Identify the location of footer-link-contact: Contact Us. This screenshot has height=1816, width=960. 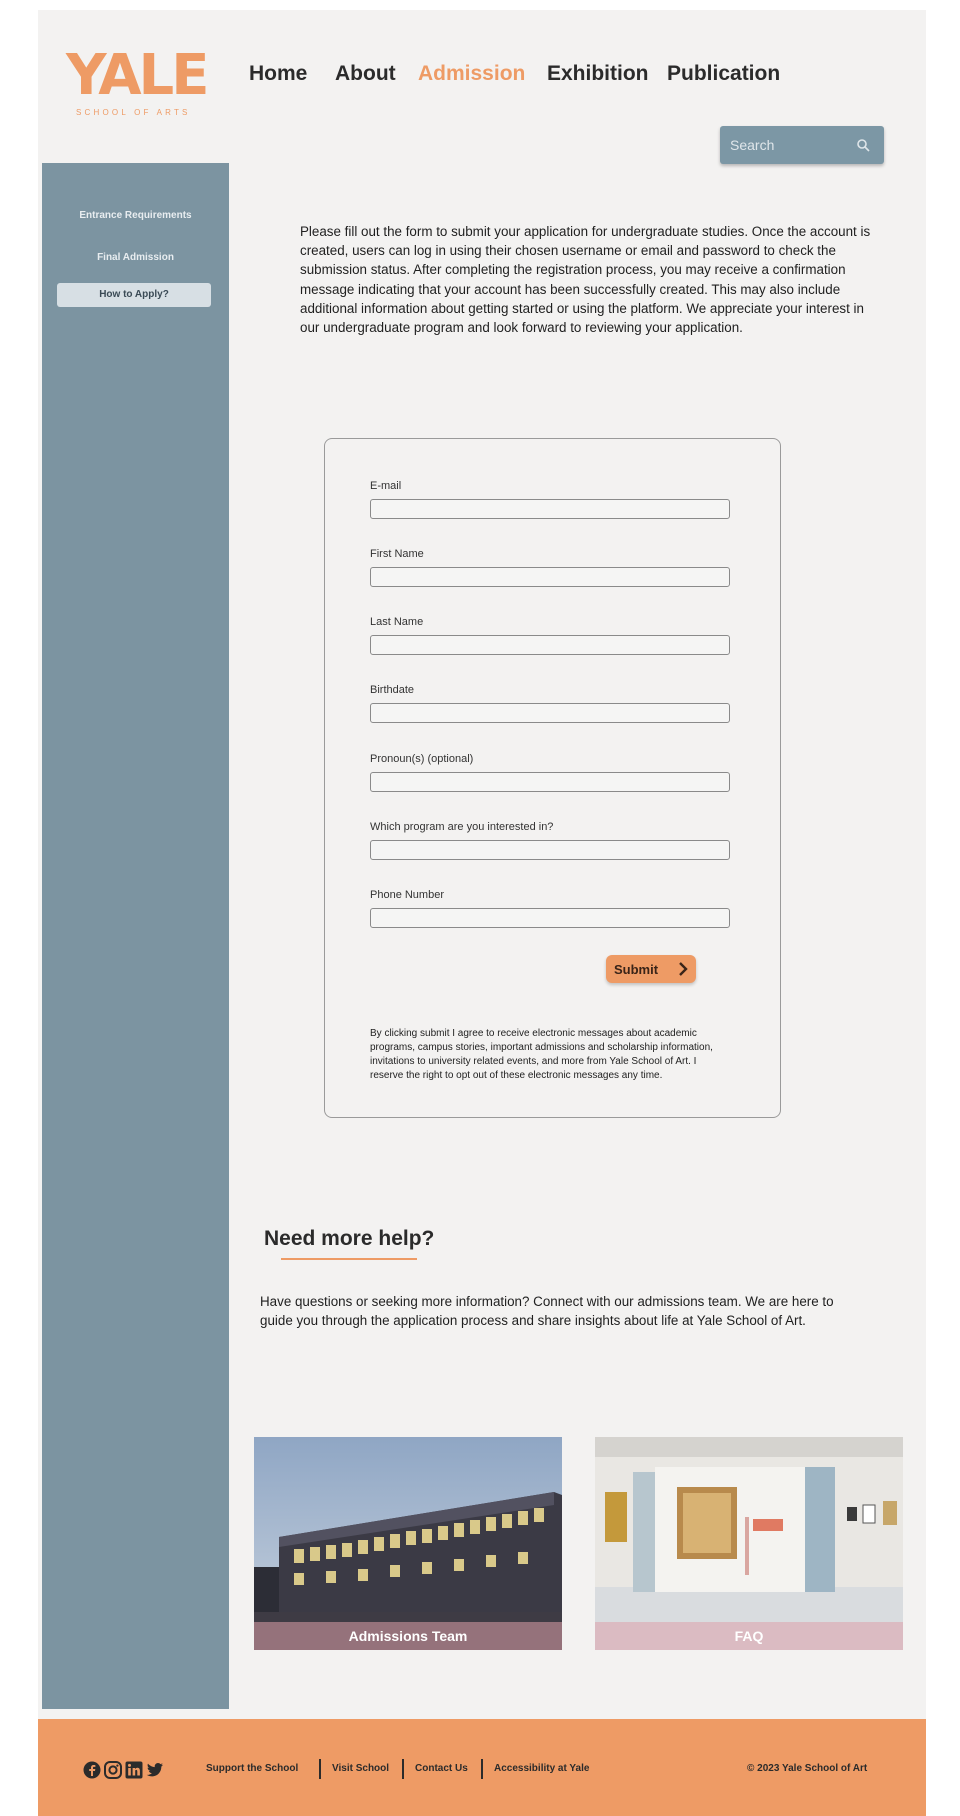
(441, 1768).